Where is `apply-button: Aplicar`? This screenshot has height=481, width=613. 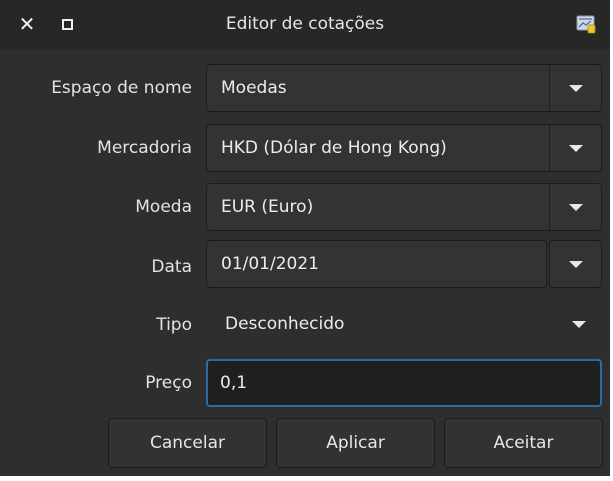
apply-button: Aplicar is located at coordinates (355, 443).